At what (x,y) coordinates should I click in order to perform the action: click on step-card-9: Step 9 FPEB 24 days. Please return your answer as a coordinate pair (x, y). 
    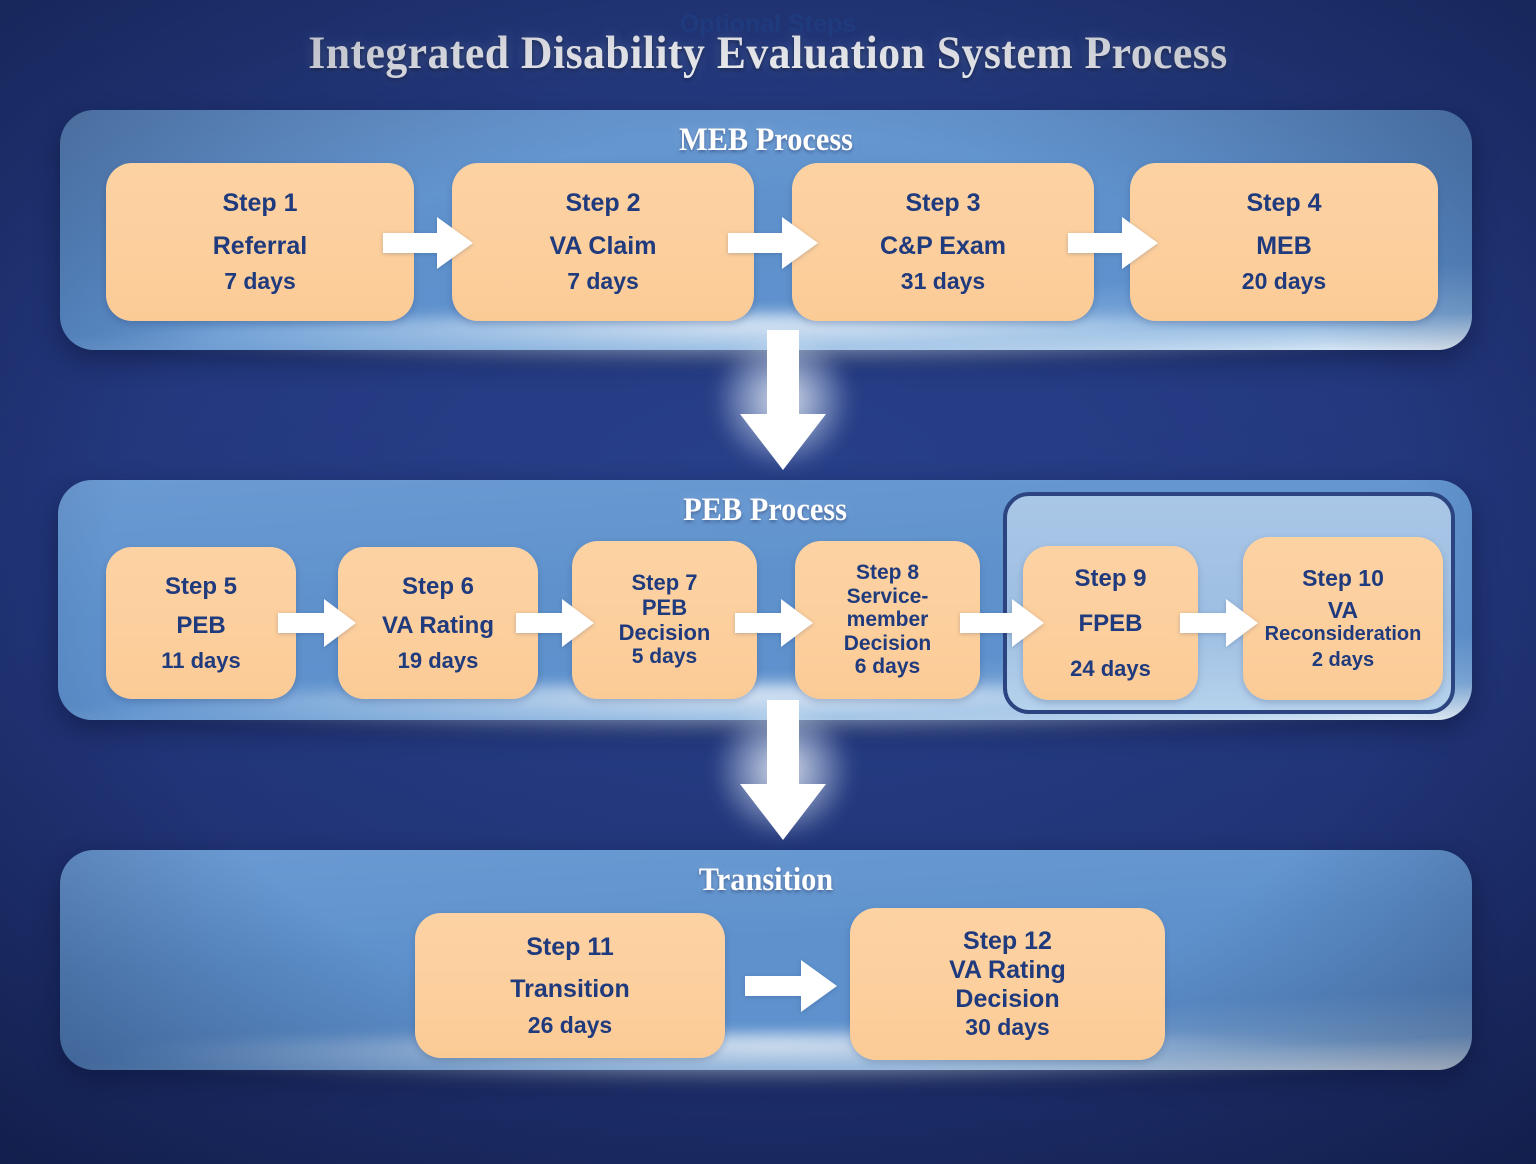
    Looking at the image, I should click on (1110, 623).